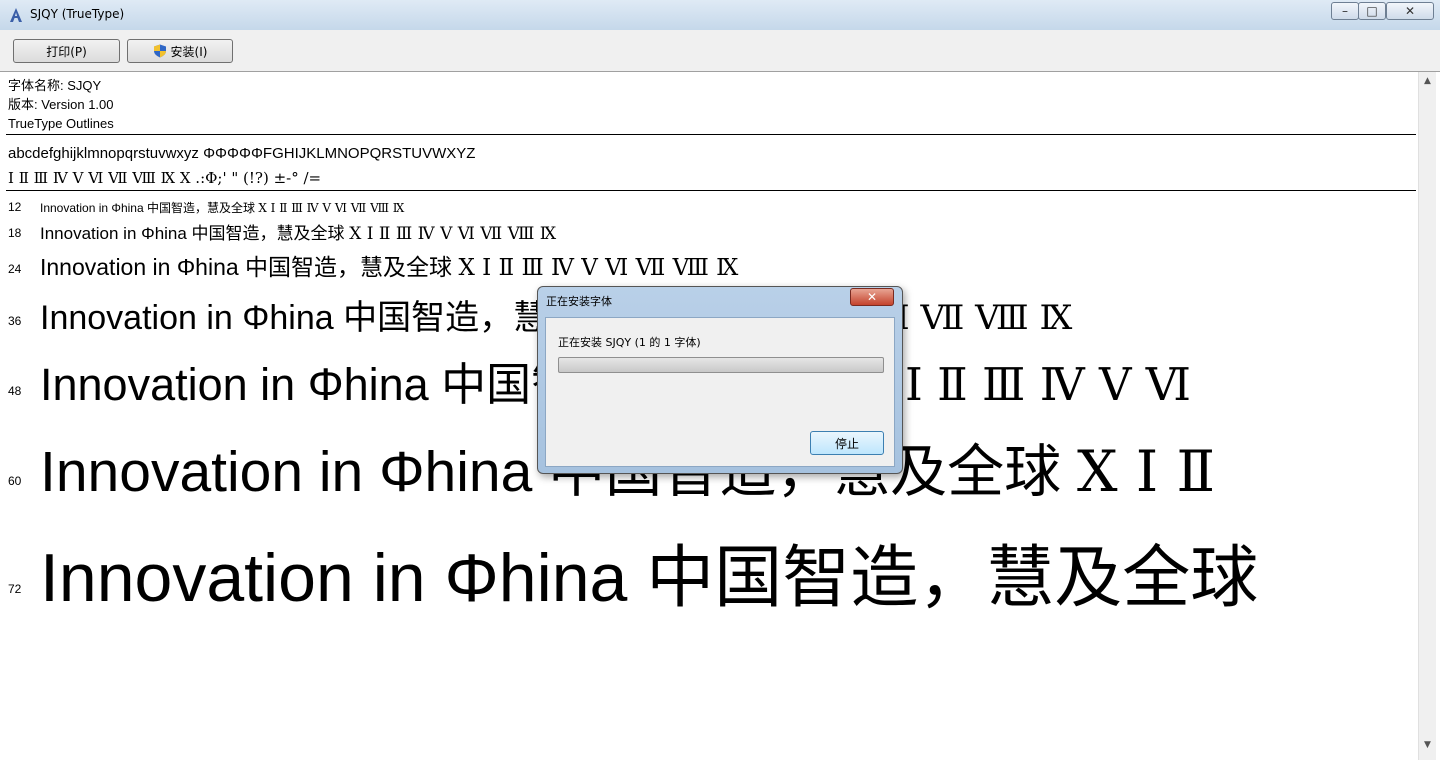 Image resolution: width=1440 pixels, height=760 pixels. Describe the element at coordinates (1427, 80) in the screenshot. I see `scroll-up-arrow-icon: ▲` at that location.